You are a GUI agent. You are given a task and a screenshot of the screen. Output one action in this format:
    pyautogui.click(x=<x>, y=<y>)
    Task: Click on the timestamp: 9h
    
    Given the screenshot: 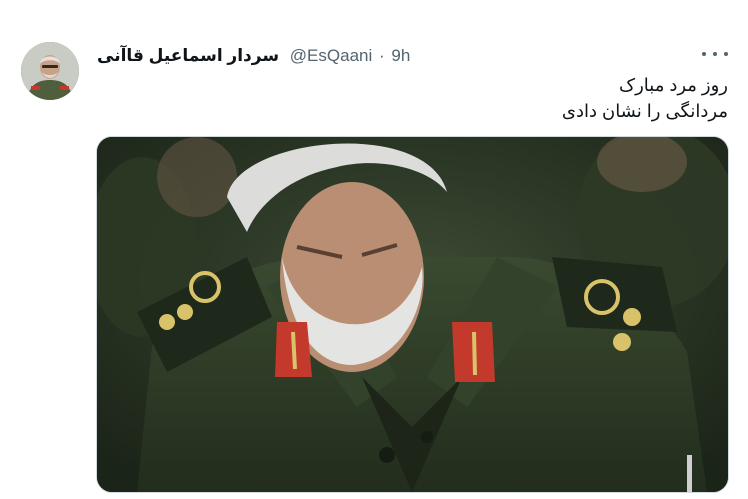 What is the action you would take?
    pyautogui.click(x=400, y=55)
    